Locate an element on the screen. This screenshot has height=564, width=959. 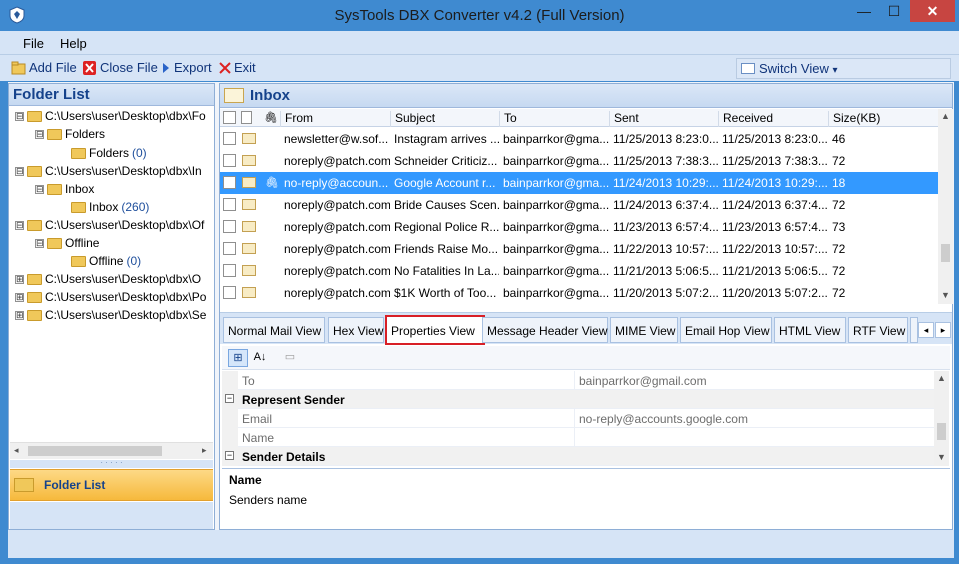
categorized-view-button: ⊞ is located at coordinates (238, 358).